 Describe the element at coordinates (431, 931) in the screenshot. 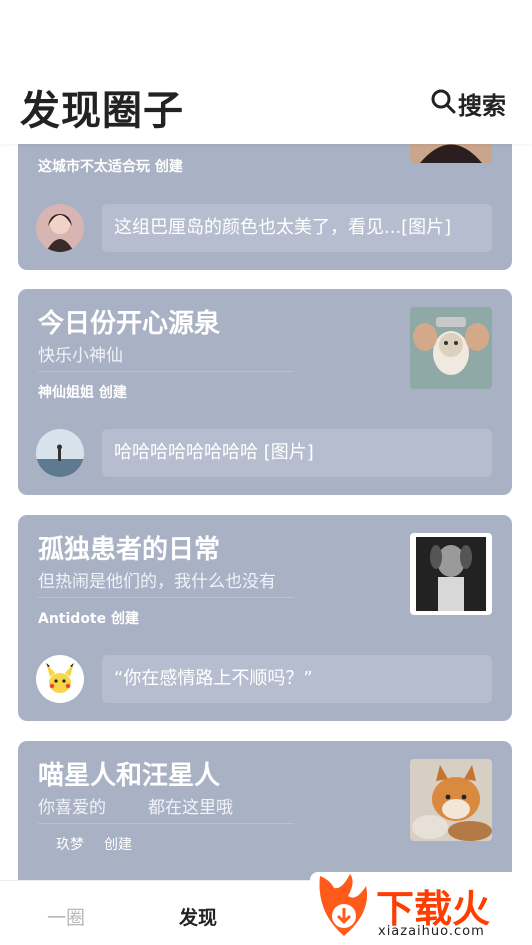

I see `watermark-url: xiazaihuo.com` at that location.